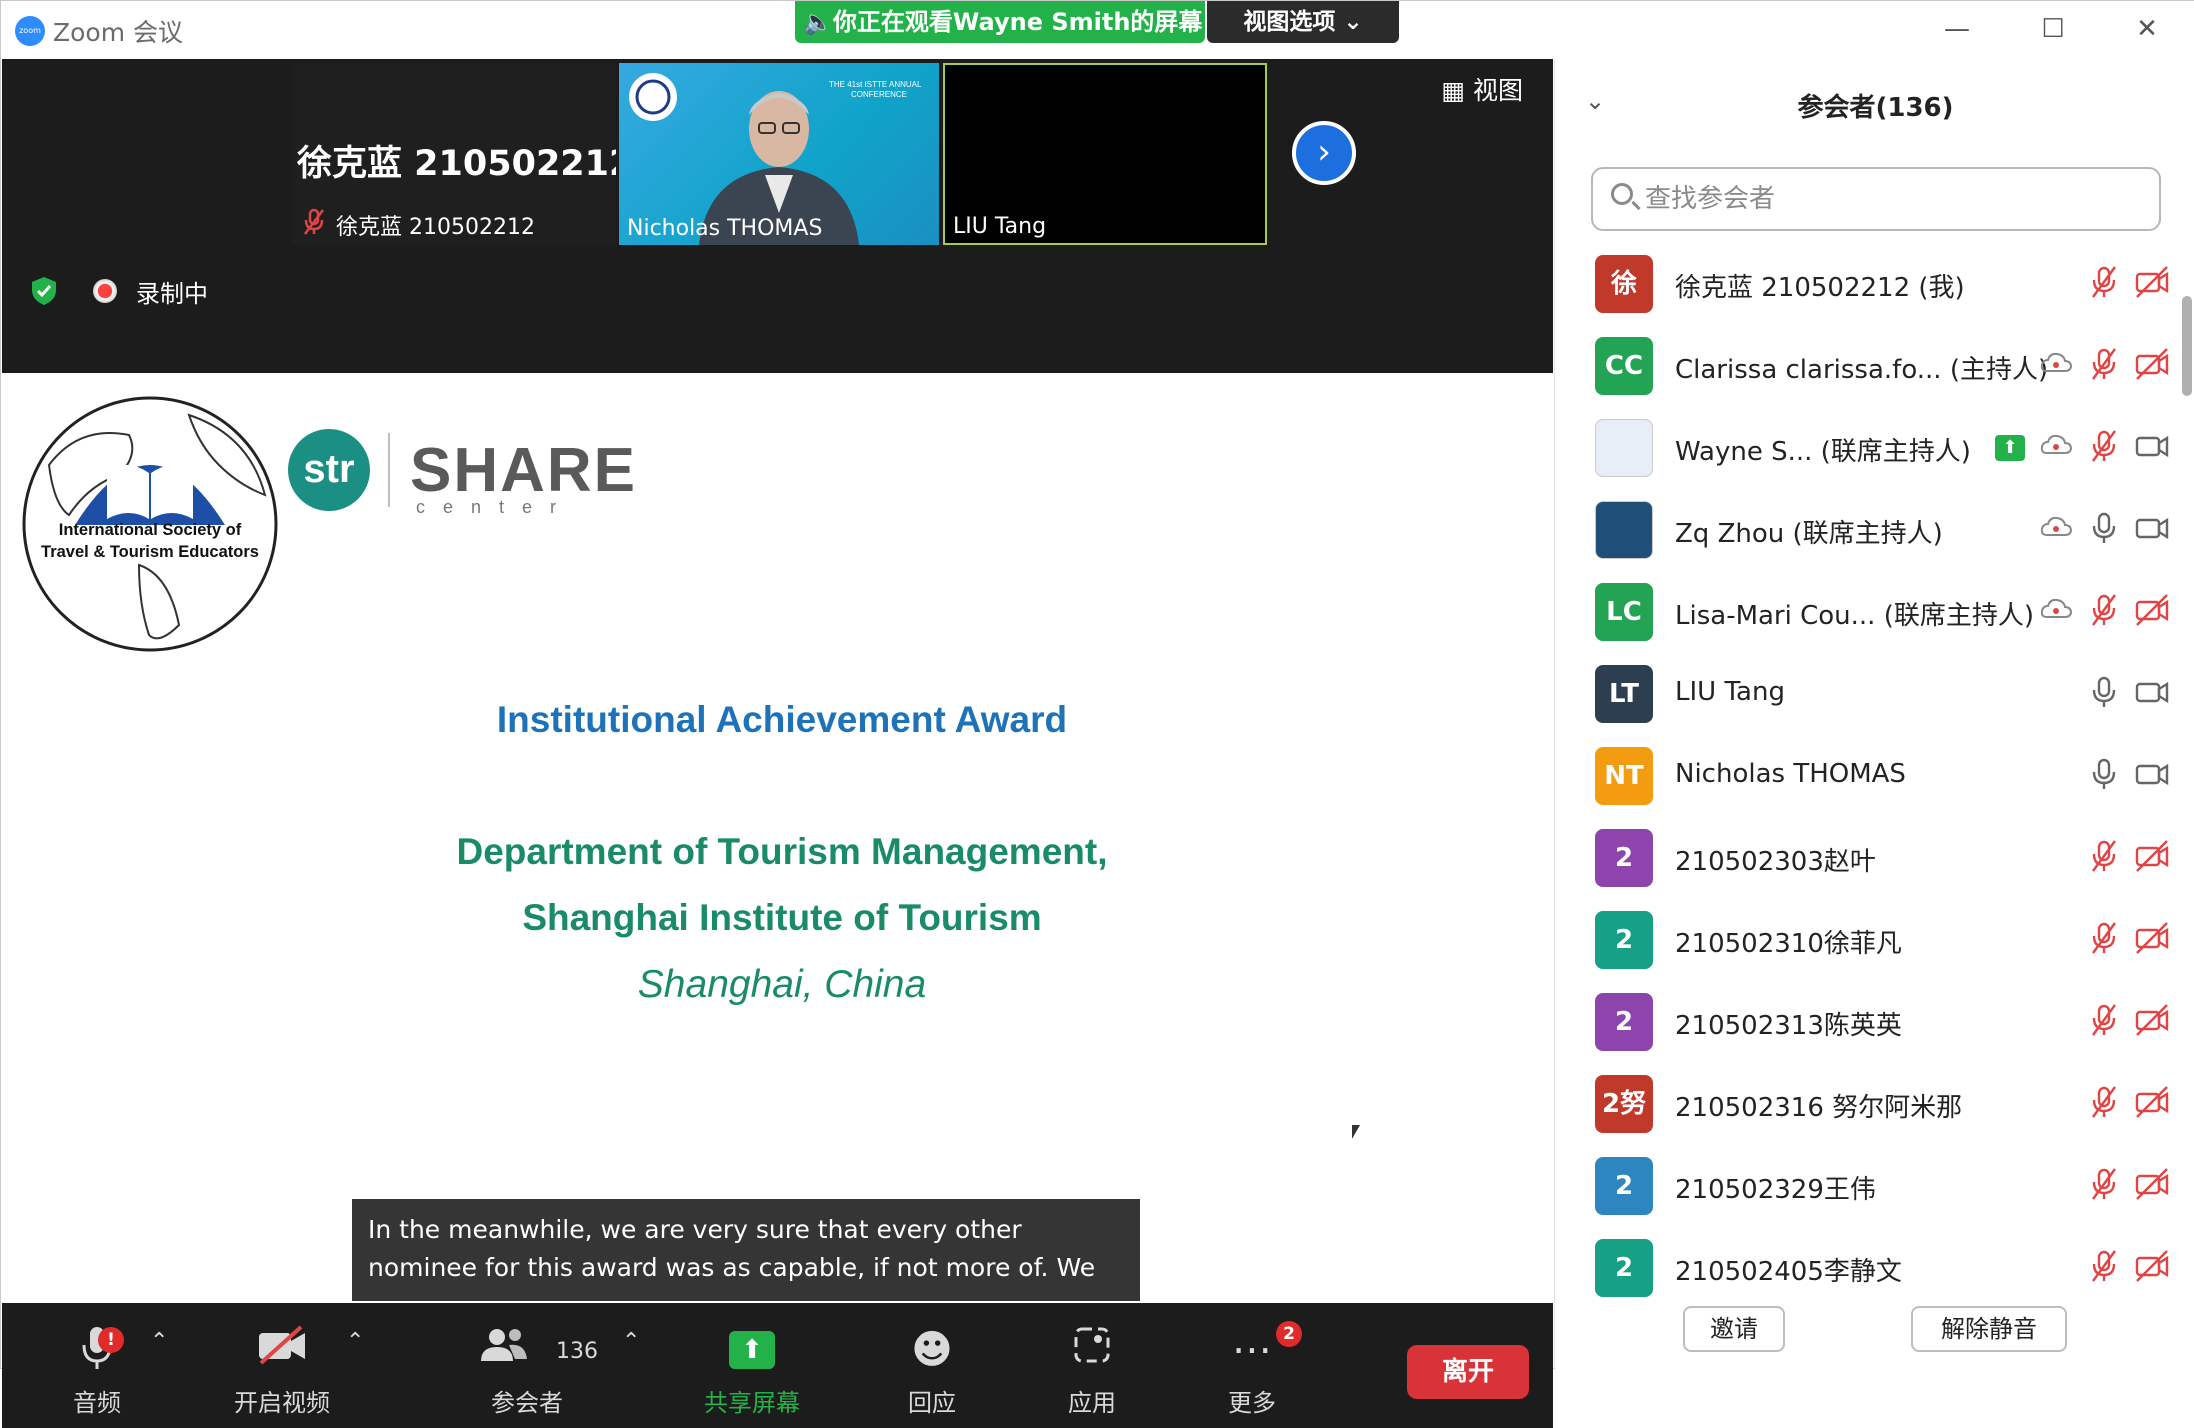  Describe the element at coordinates (1868, 530) in the screenshot. I see `participant-row: Zq Zhou (联席主持人)` at that location.